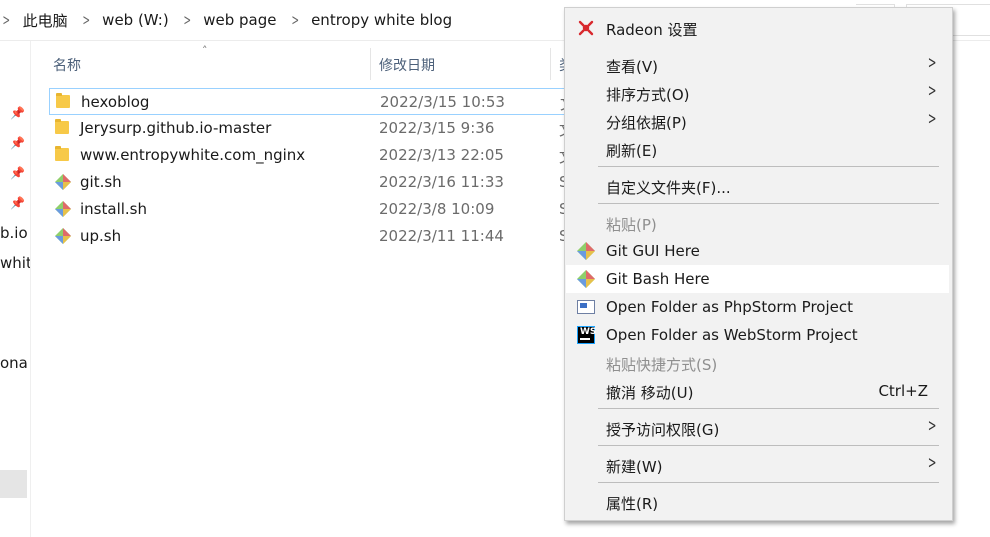  I want to click on menu-item-git-bash-here: Git Bash Here, so click(757, 279).